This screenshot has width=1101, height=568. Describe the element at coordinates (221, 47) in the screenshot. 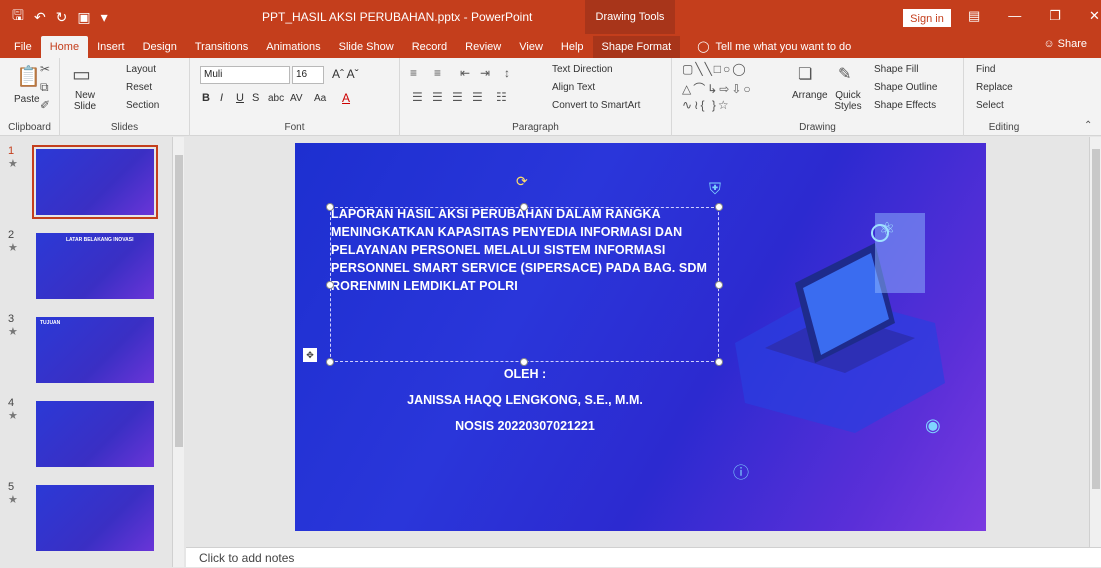

I see `tab-transitions: Transitions` at that location.